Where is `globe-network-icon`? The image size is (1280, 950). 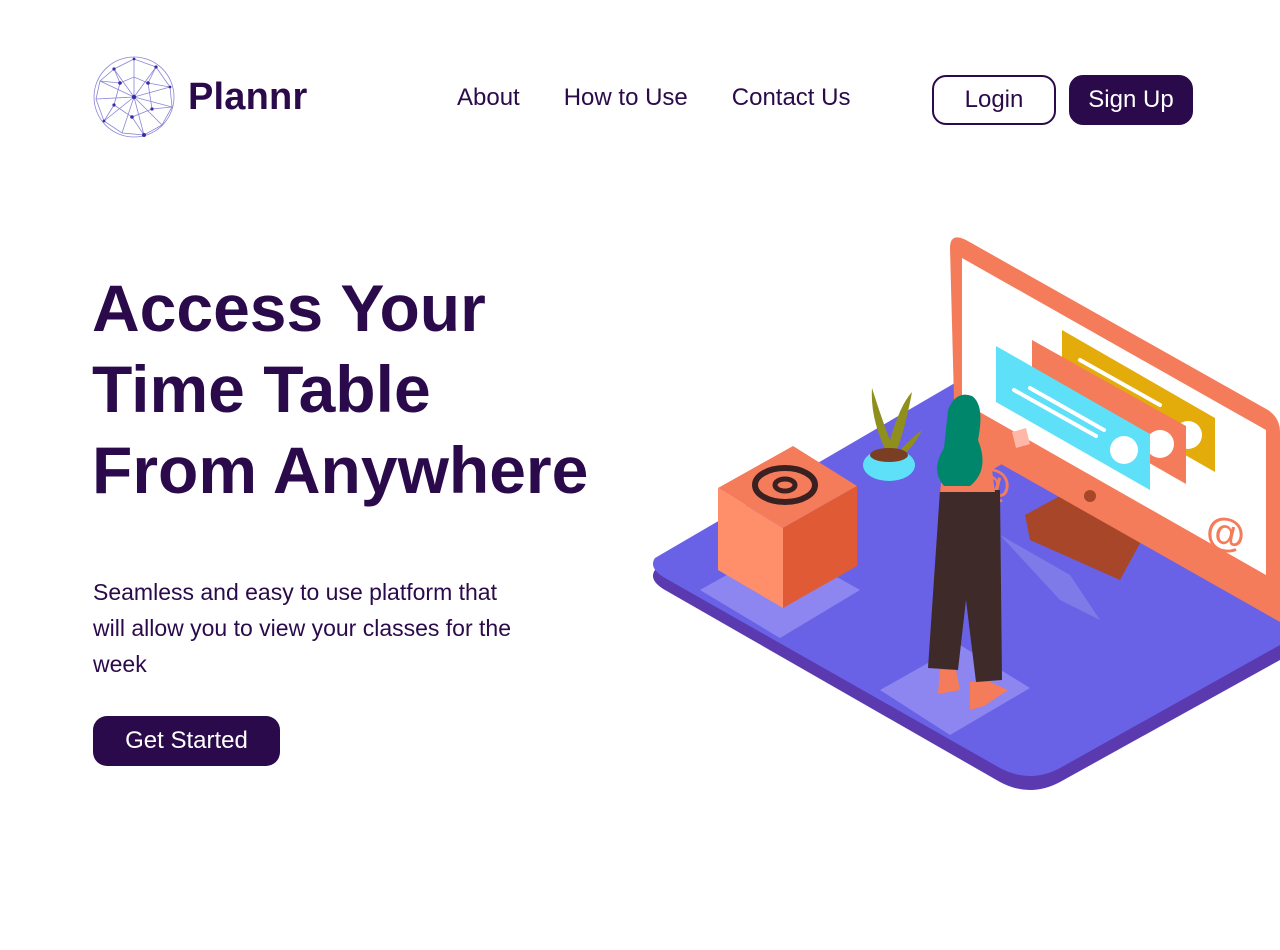
globe-network-icon is located at coordinates (134, 97).